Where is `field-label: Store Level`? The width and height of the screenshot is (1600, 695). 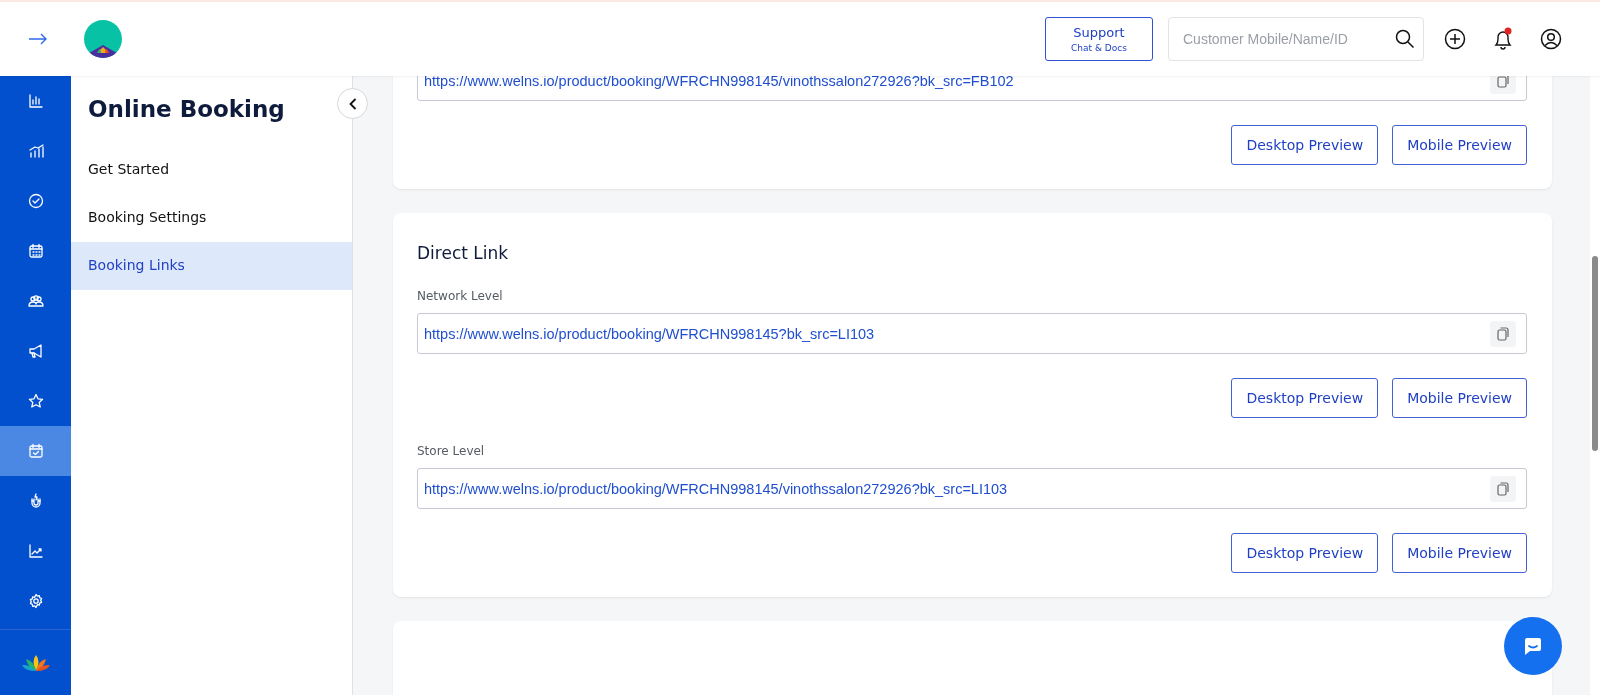 field-label: Store Level is located at coordinates (451, 451).